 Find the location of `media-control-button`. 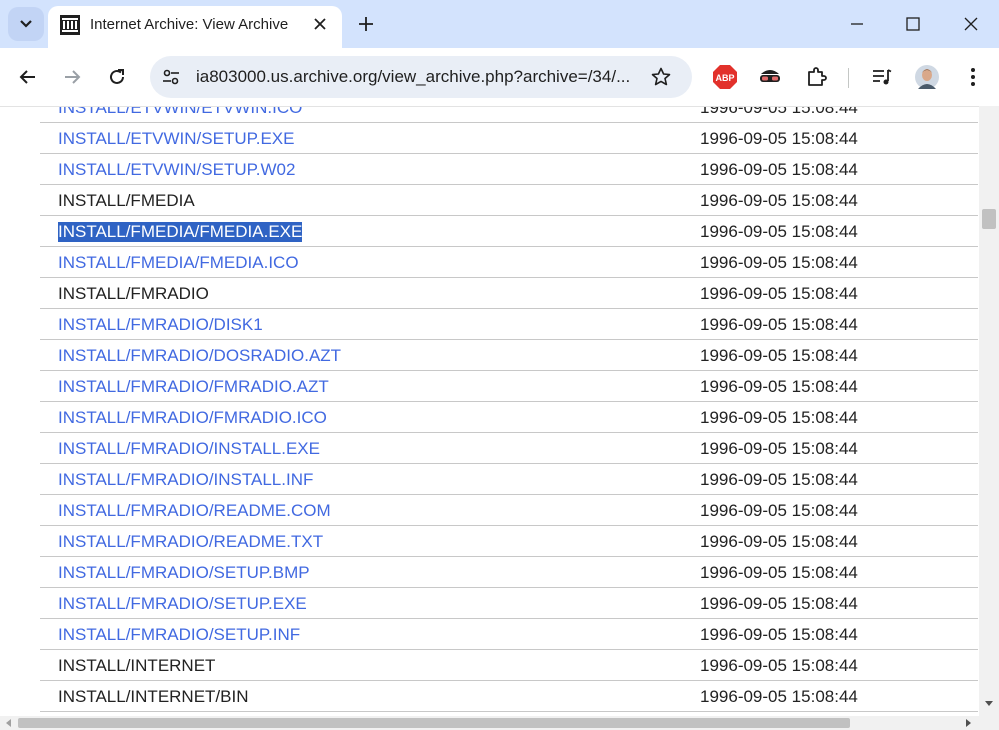

media-control-button is located at coordinates (882, 77).